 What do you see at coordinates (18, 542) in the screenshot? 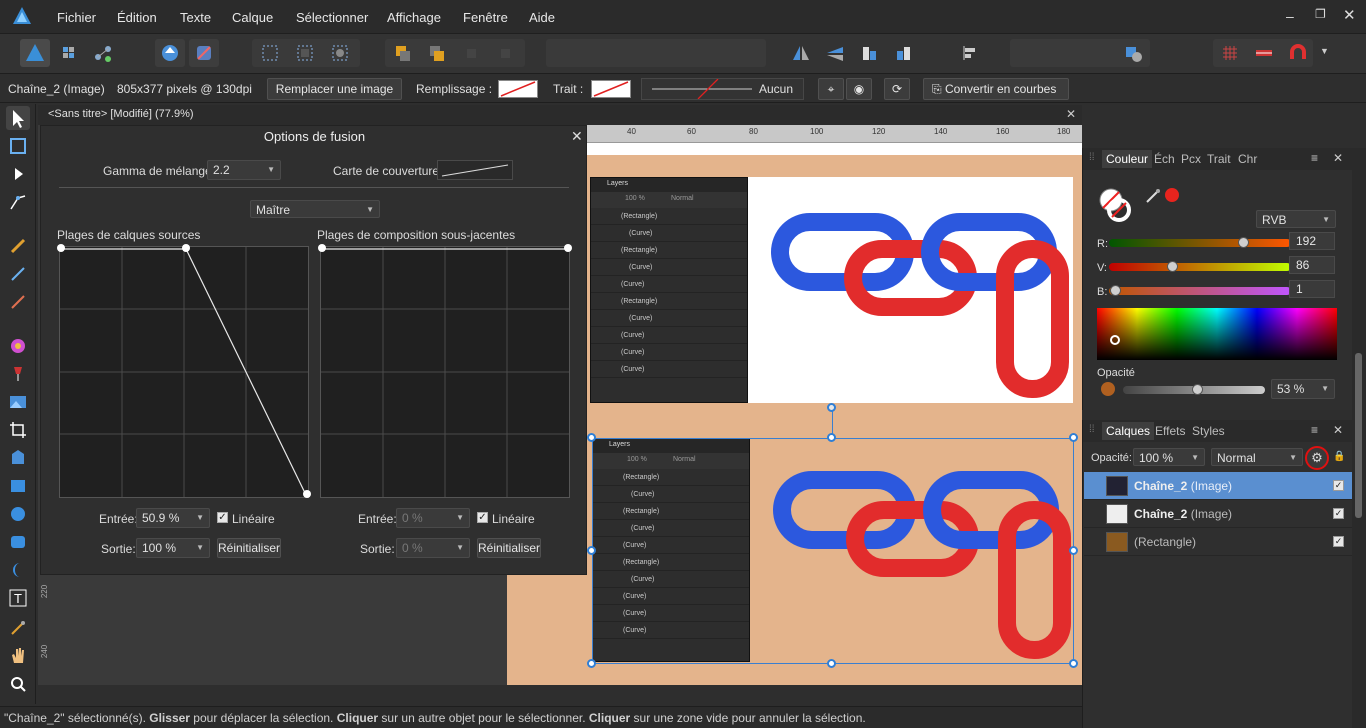
I see `rounded-rectangle-icon` at bounding box center [18, 542].